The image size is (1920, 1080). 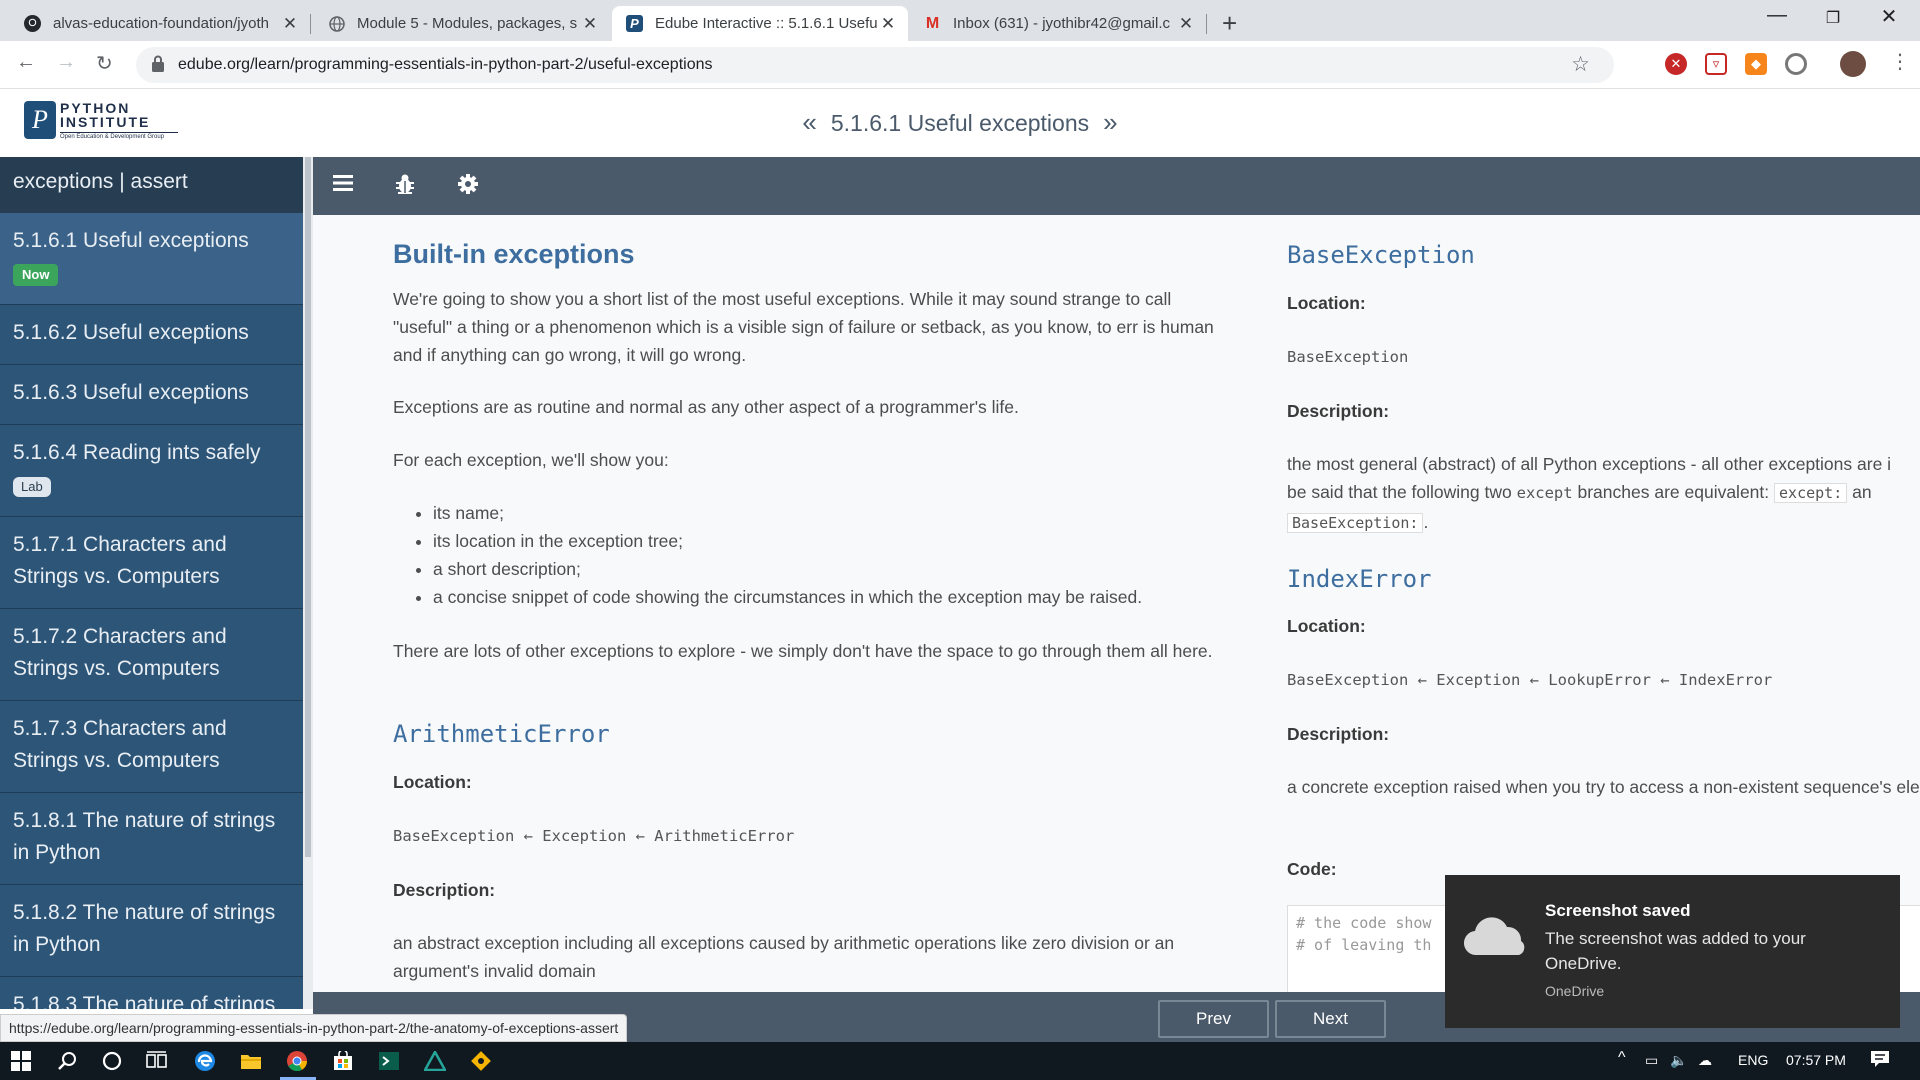 What do you see at coordinates (151, 993) in the screenshot?
I see `sidebar-item-5183: 5.1.8.3 The nature of strings` at bounding box center [151, 993].